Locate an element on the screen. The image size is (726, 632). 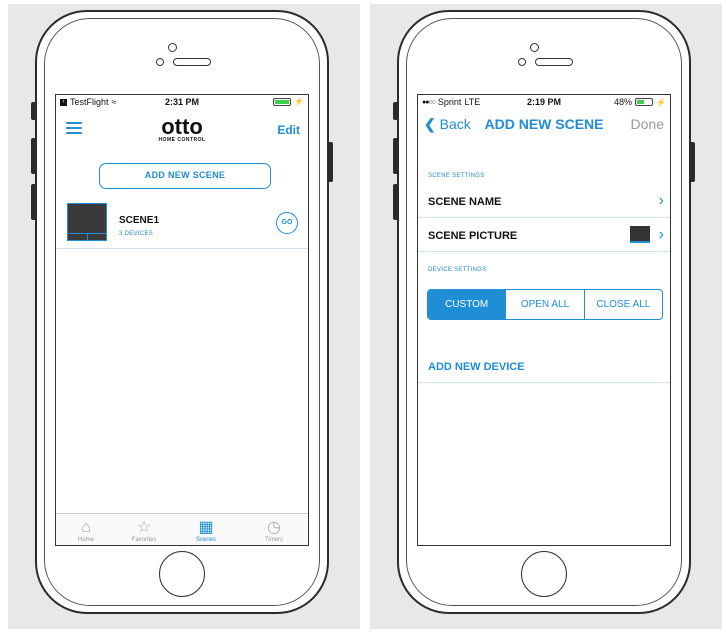
tab-bar: ⌂ Home ☆ Favorites ▦ Scenes ◷ Timers is located at coordinates (182, 529).